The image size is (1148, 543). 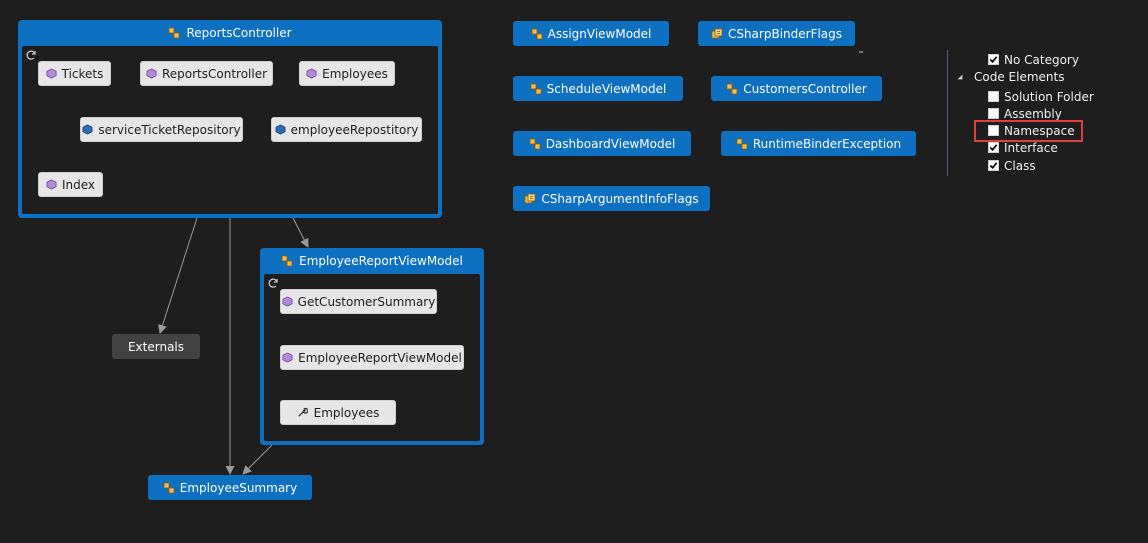 I want to click on class-customers-controller: CustomersController, so click(x=796, y=88).